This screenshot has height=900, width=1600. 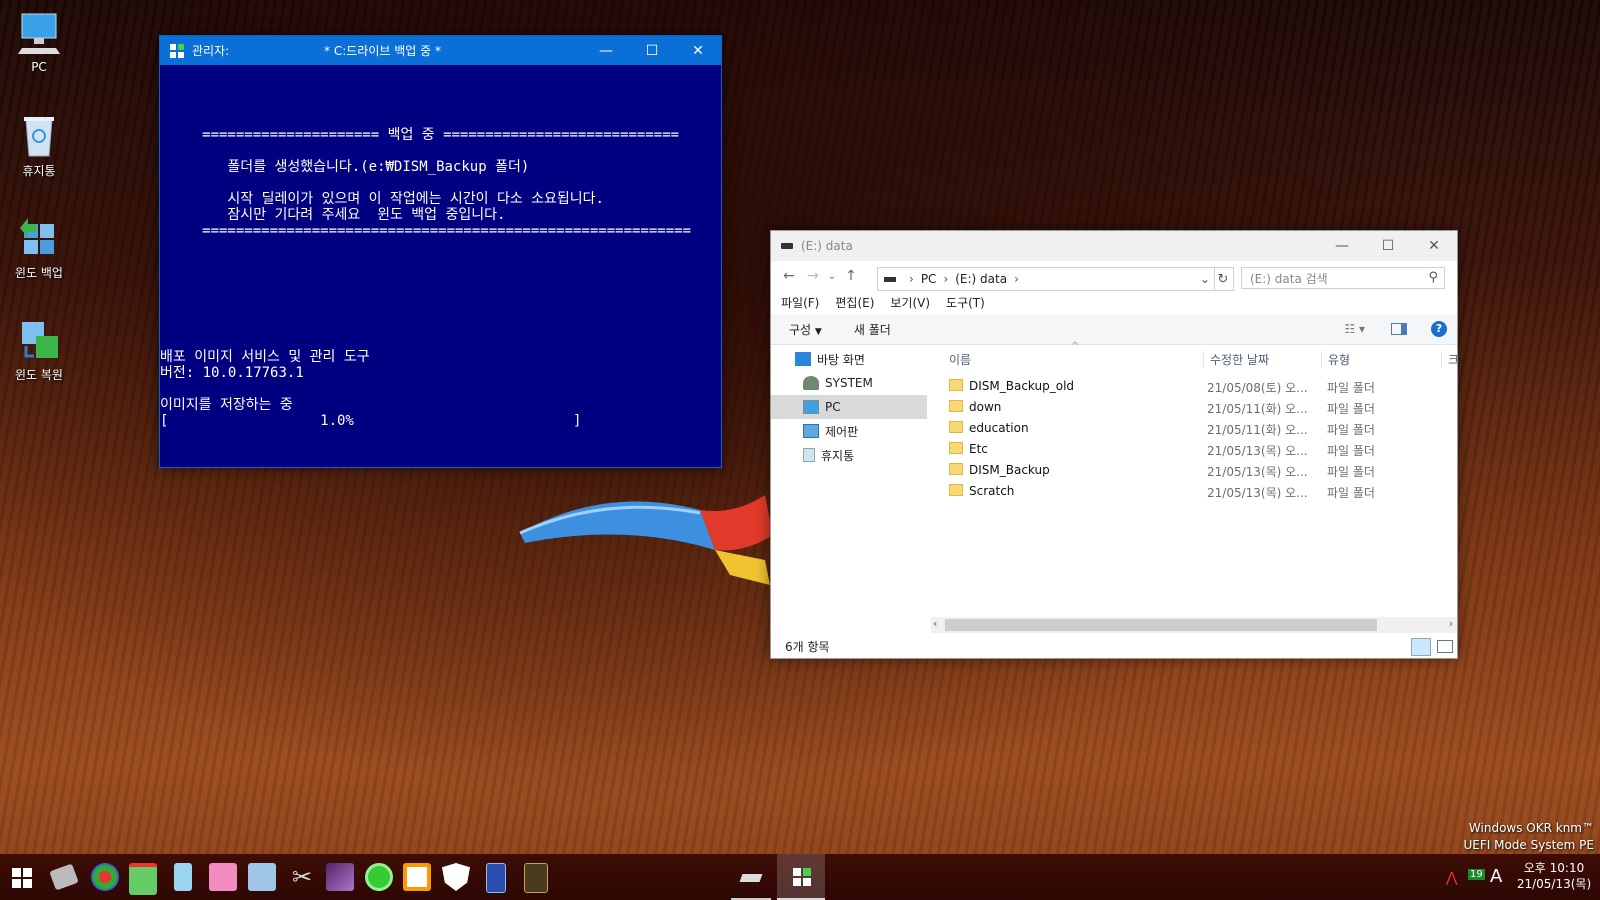 What do you see at coordinates (813, 276) in the screenshot?
I see `forward-arrow-icon: →` at bounding box center [813, 276].